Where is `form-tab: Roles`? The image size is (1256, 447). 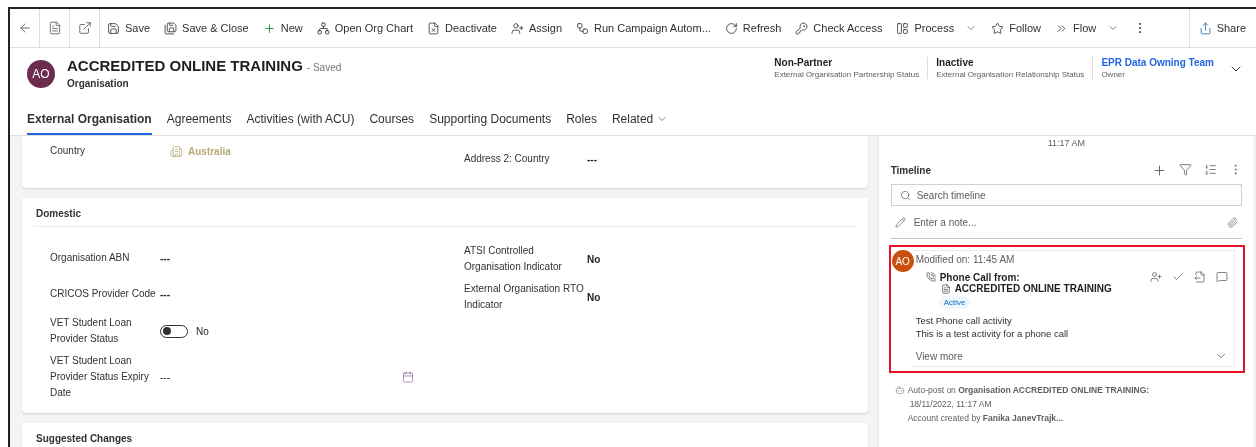
form-tab: Roles is located at coordinates (581, 120).